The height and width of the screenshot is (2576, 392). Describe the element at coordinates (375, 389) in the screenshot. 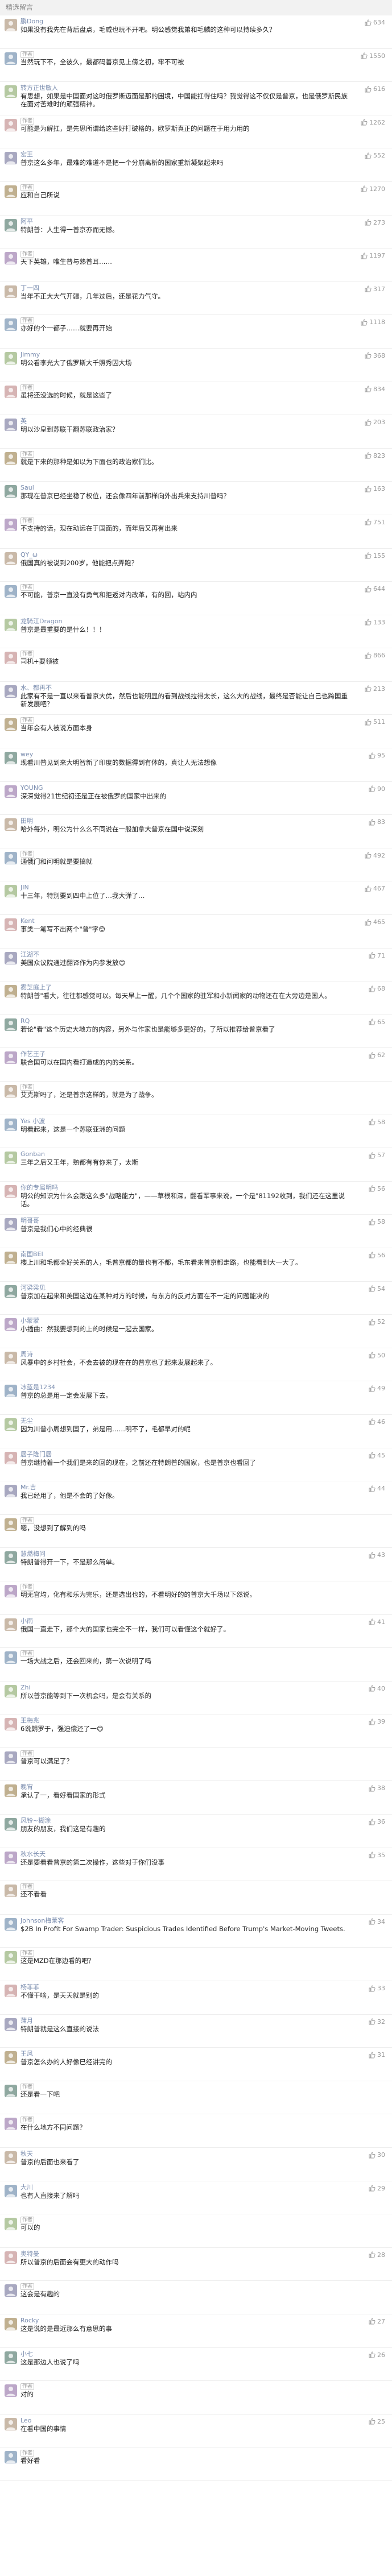

I see `like-button: 834` at that location.